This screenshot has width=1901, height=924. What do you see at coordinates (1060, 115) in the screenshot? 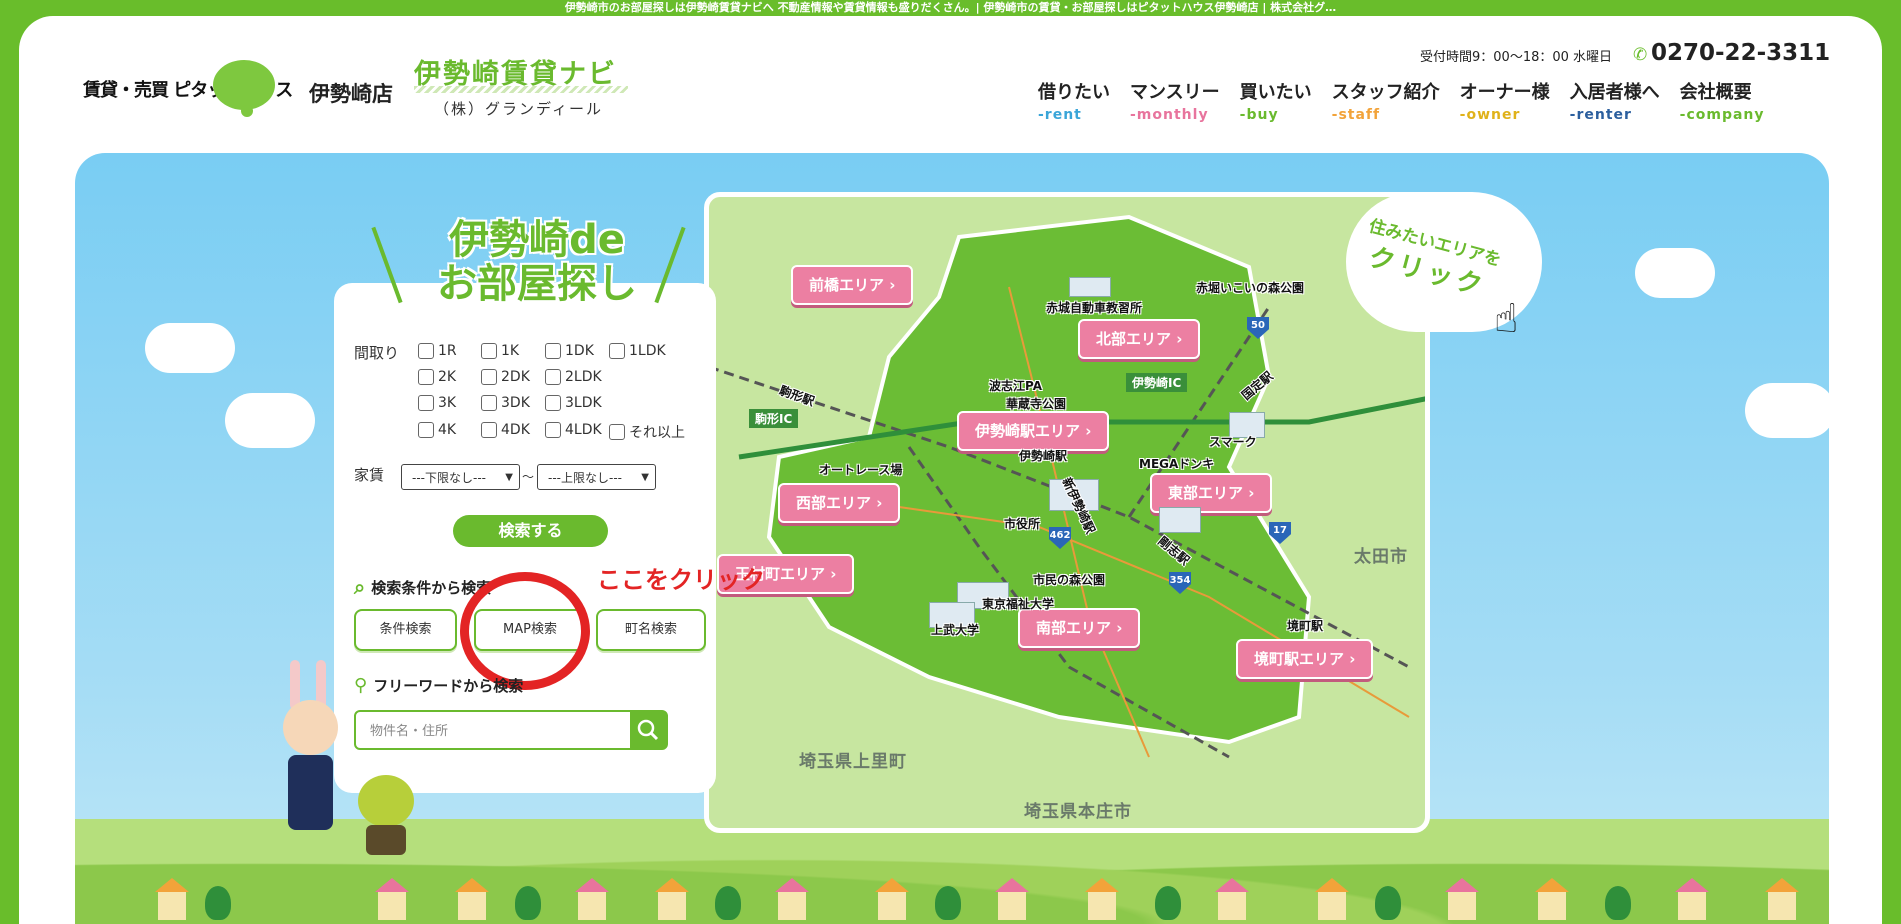
I see `nav-sub: -rent` at bounding box center [1060, 115].